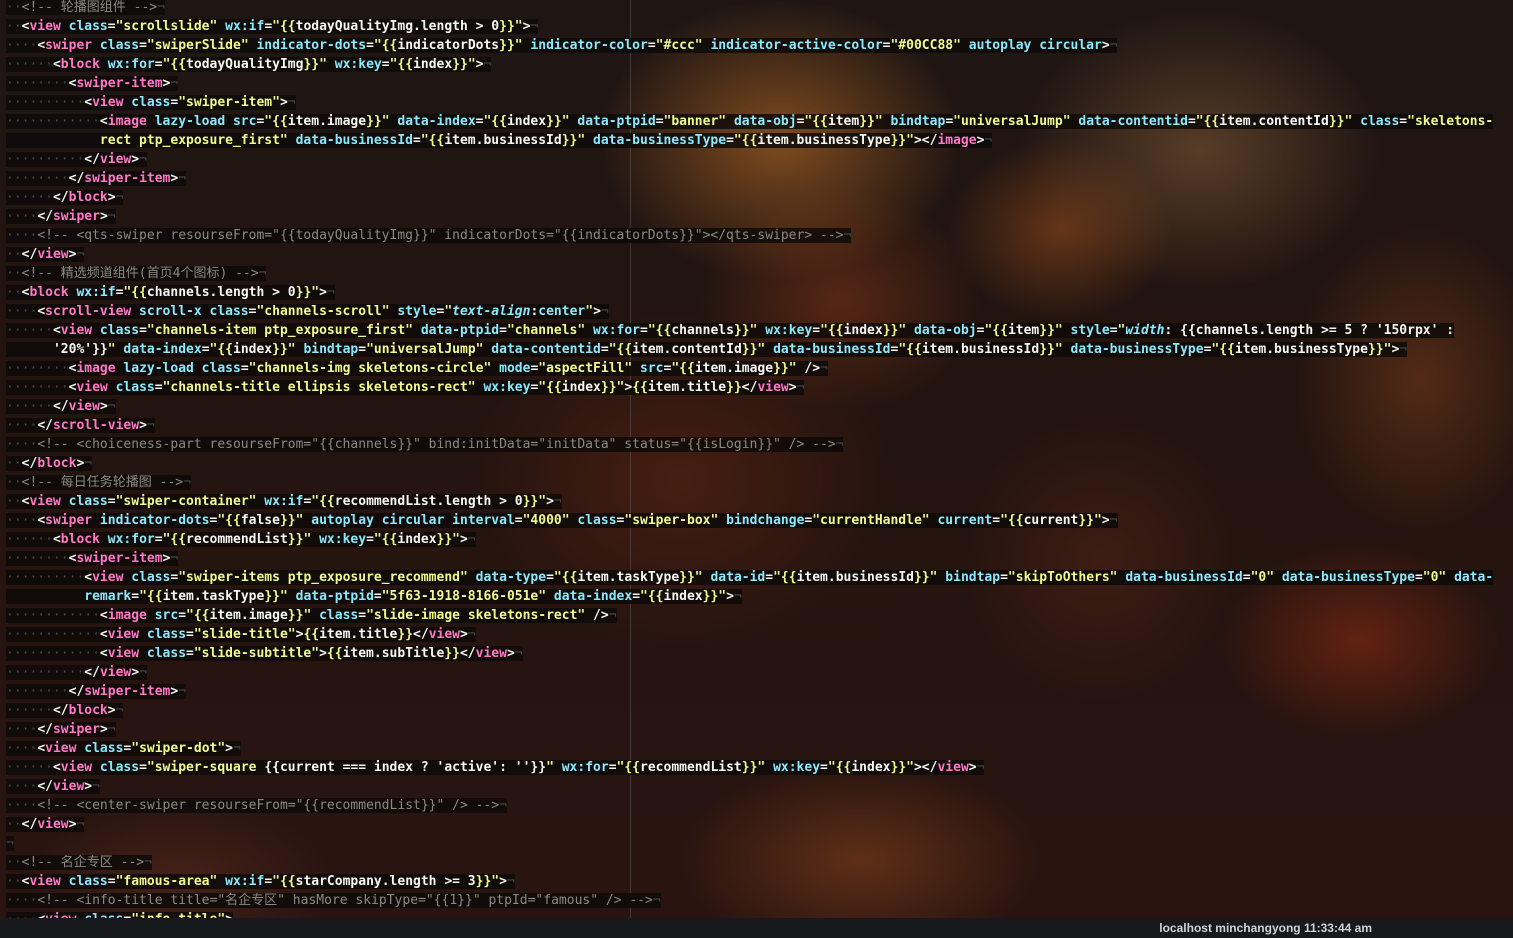 Image resolution: width=1513 pixels, height=938 pixels. I want to click on code-token: item.title, so click(687, 387).